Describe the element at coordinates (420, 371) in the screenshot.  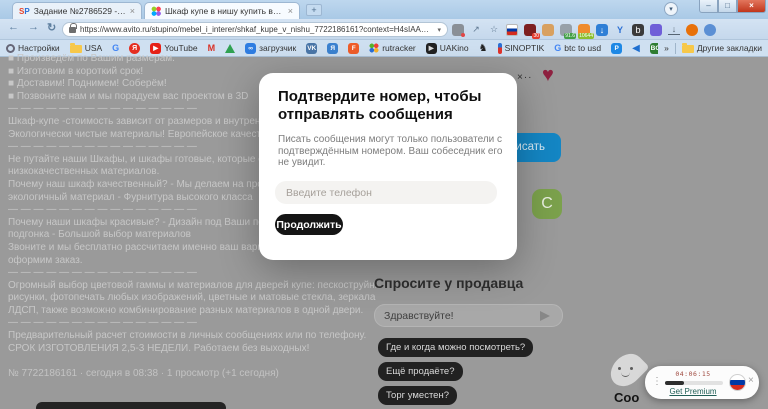
I see `quick-question-pill: Ещё продаёте?` at that location.